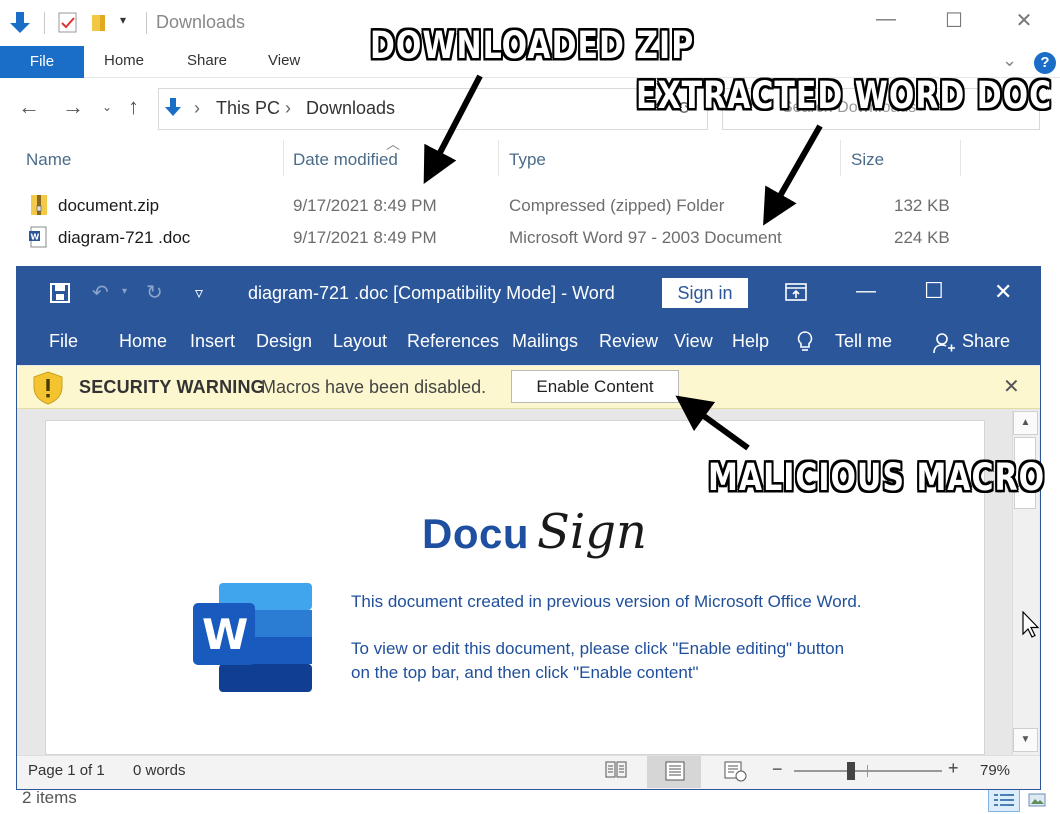 The width and height of the screenshot is (1060, 814). What do you see at coordinates (453, 129) in the screenshot?
I see `arrow-to-zip` at bounding box center [453, 129].